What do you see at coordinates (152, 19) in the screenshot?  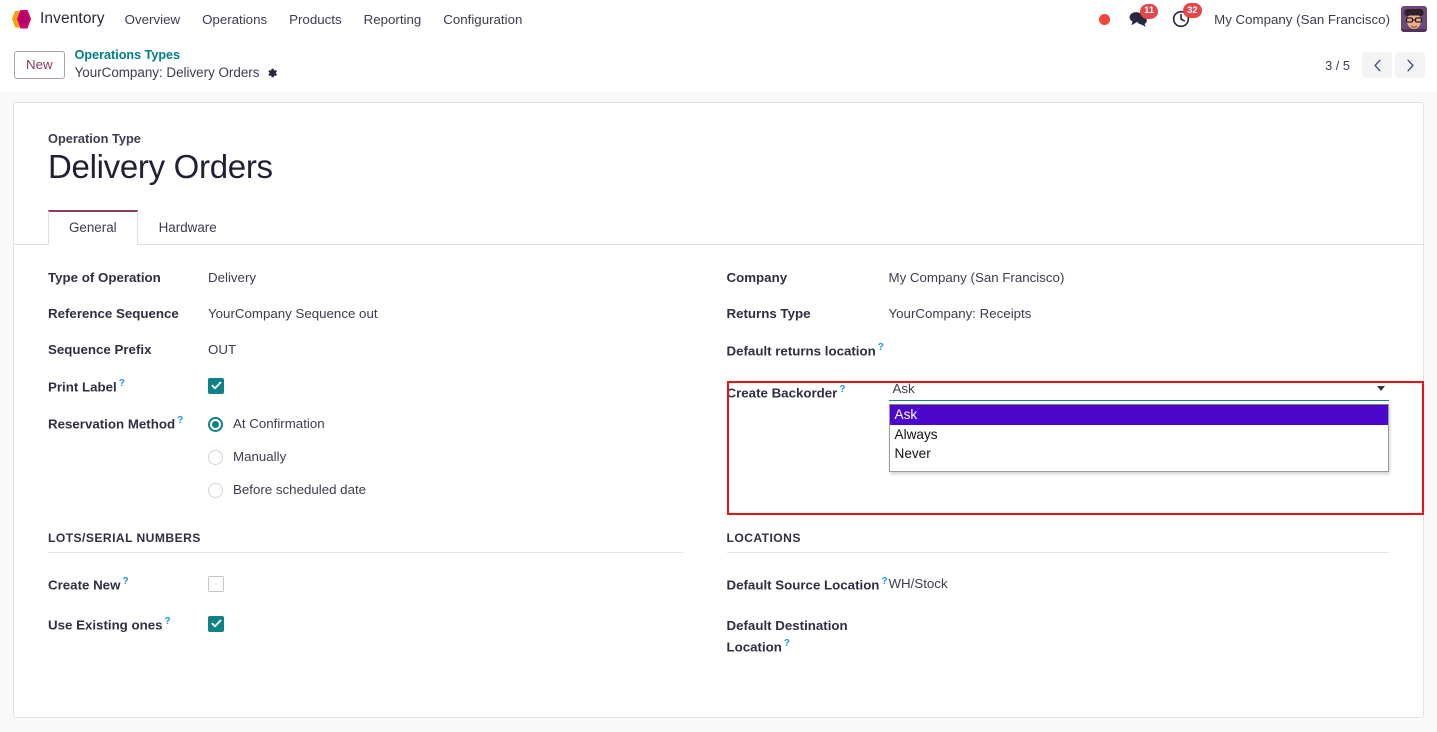 I see `nav-item-overview: Overview` at bounding box center [152, 19].